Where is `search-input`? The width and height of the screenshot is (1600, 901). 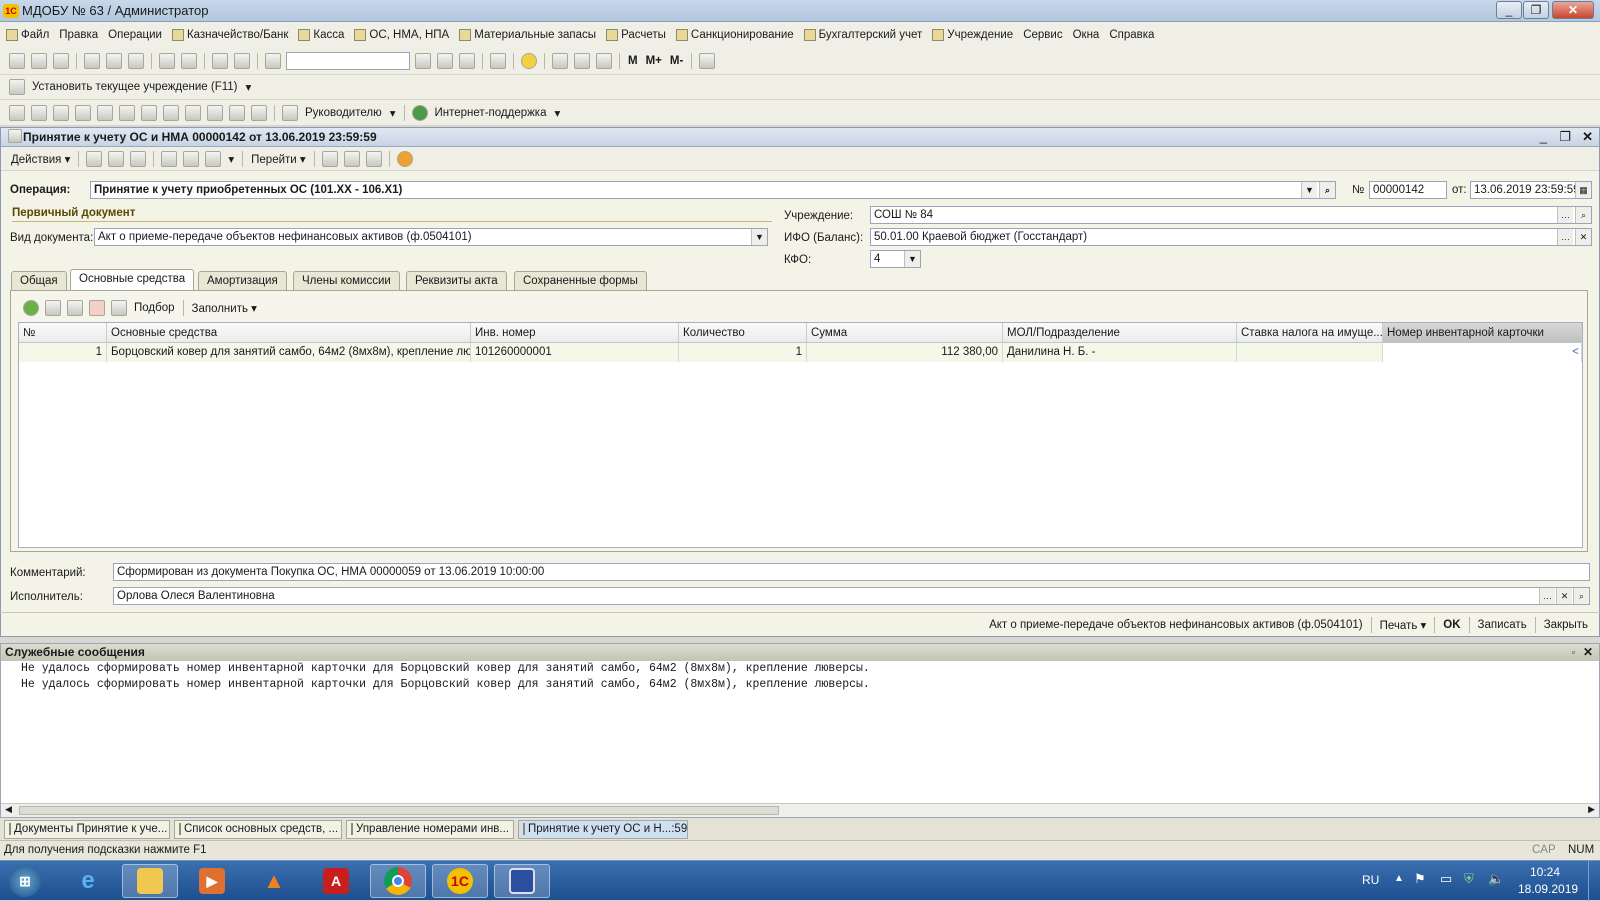 search-input is located at coordinates (348, 60).